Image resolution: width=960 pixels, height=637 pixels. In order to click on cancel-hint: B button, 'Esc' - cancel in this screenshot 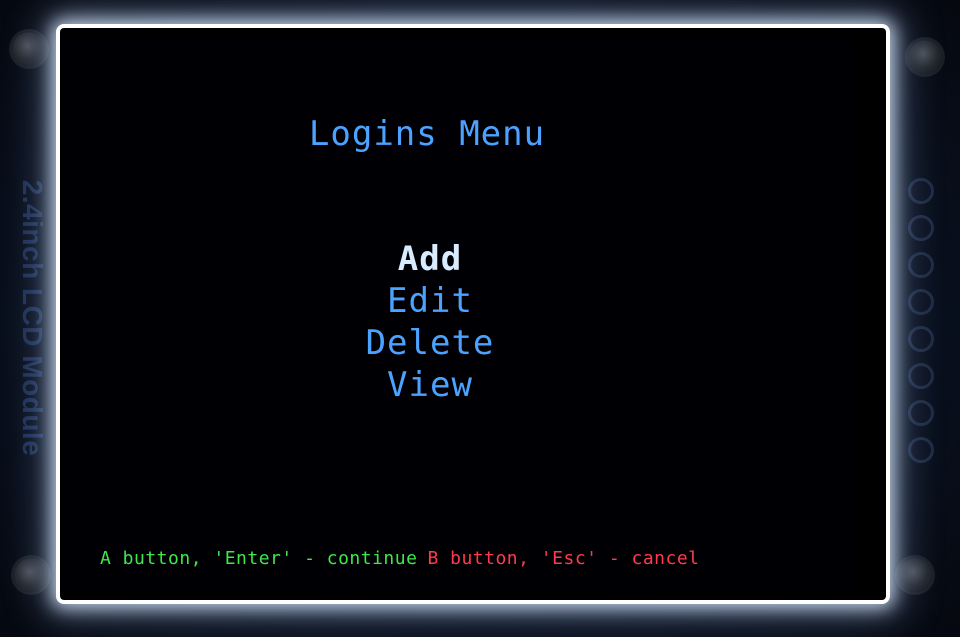, I will do `click(563, 558)`.